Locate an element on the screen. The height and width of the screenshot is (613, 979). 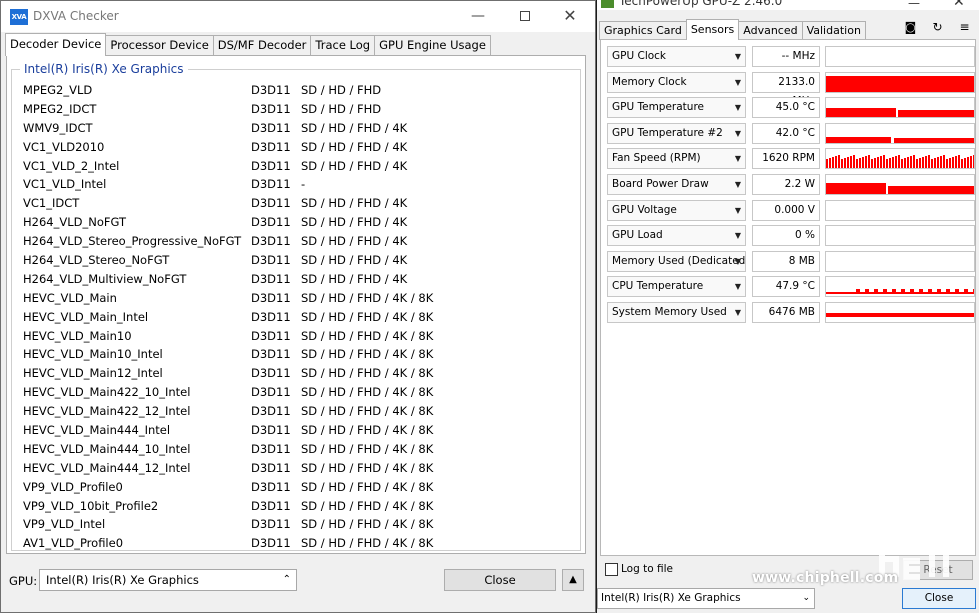
decoder-name: HEVC_VLD_Main is located at coordinates (70, 297).